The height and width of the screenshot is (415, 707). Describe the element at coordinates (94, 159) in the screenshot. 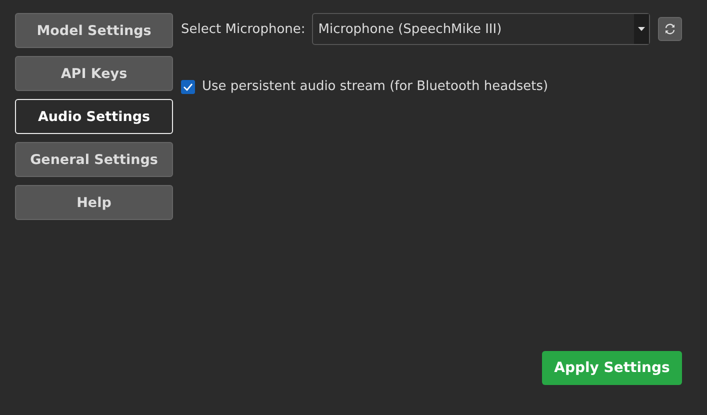

I see `sidebar-tab: General Settings` at that location.